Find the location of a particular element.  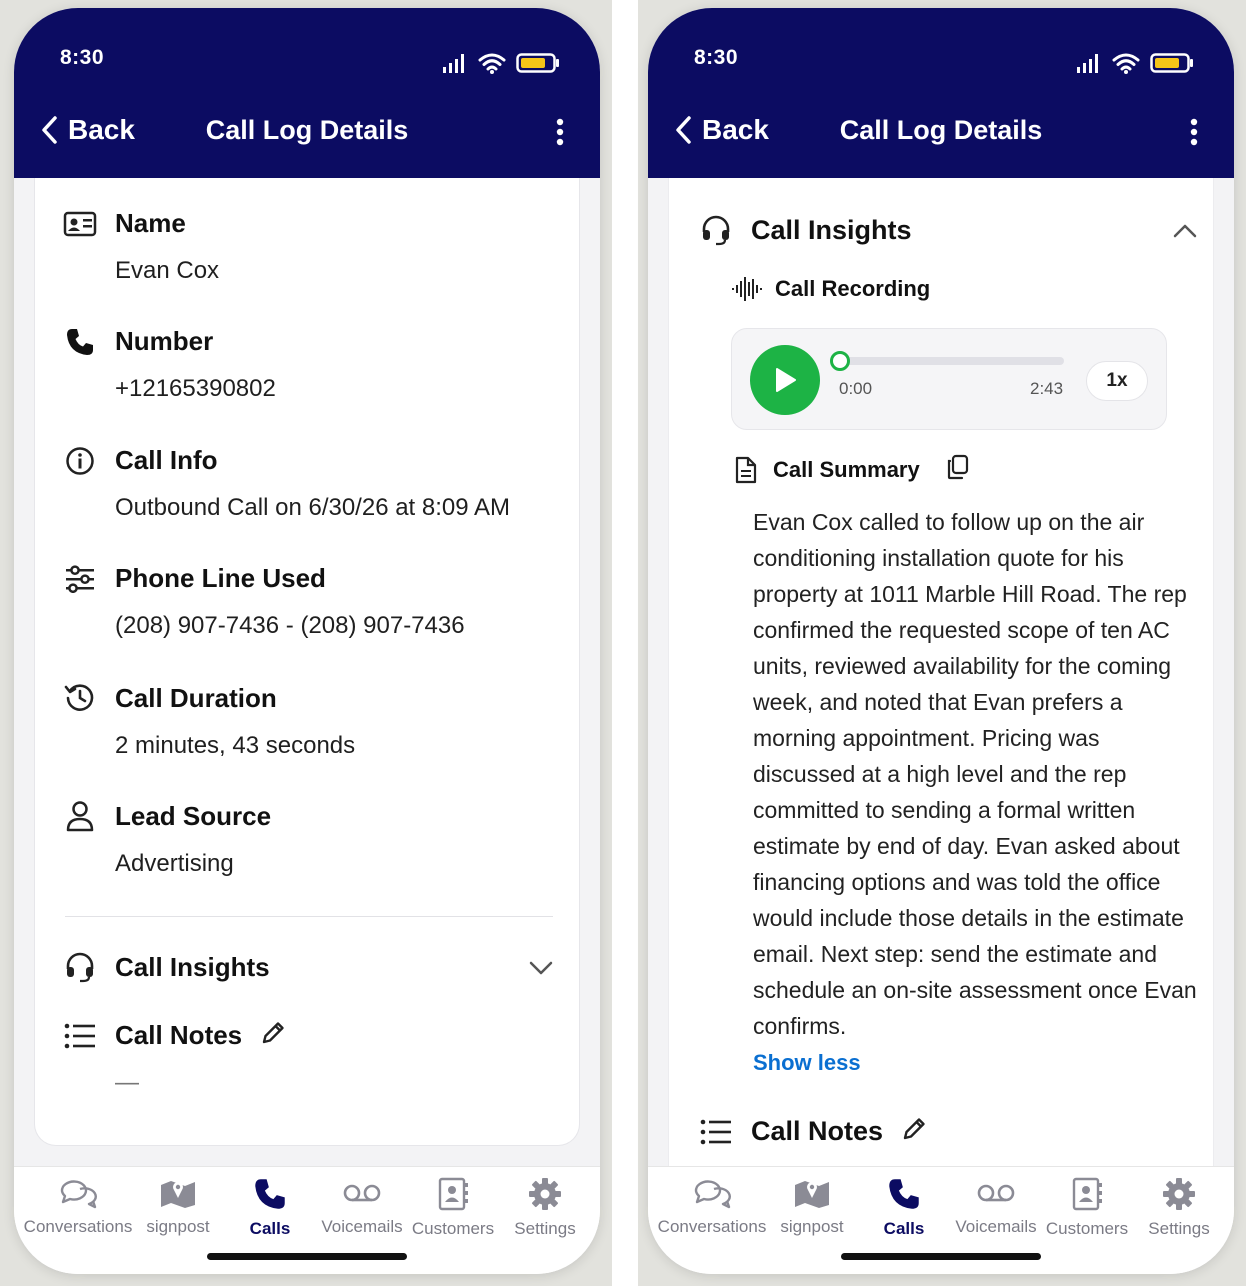

call-notes-label: Call Notes is located at coordinates (179, 1035).